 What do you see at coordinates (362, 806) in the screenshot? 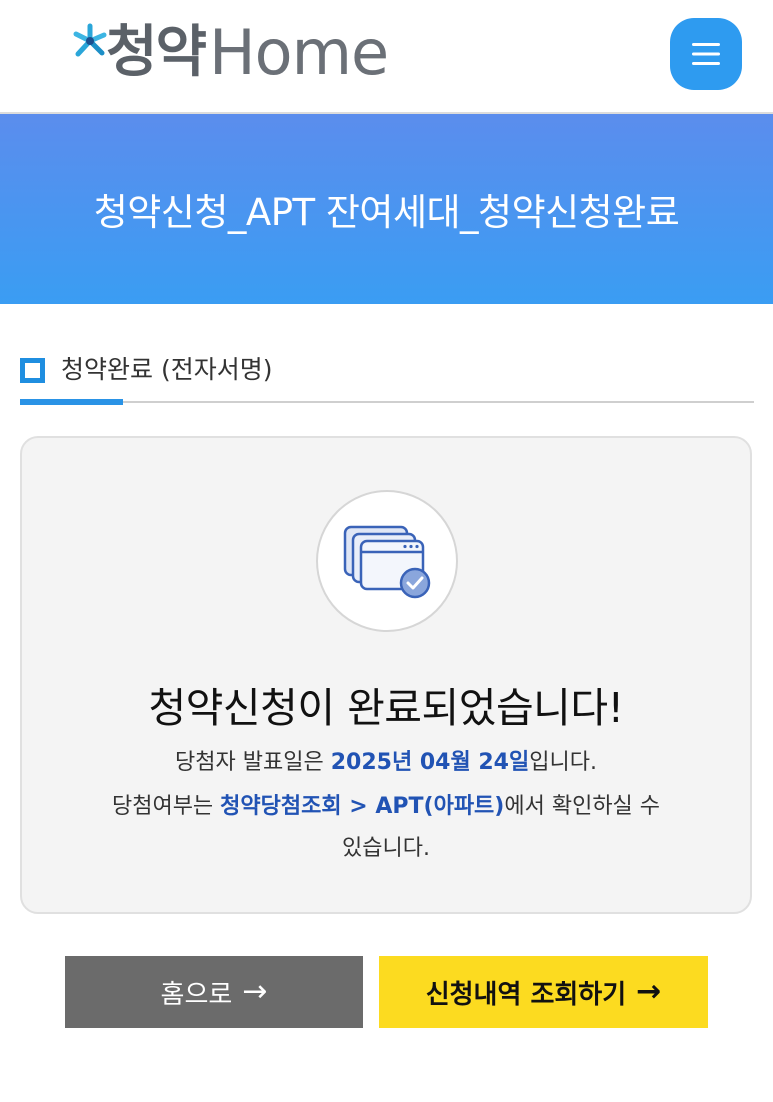
I see `winner-inquiry-link: 청약당첨조회 > APT(아파트)` at bounding box center [362, 806].